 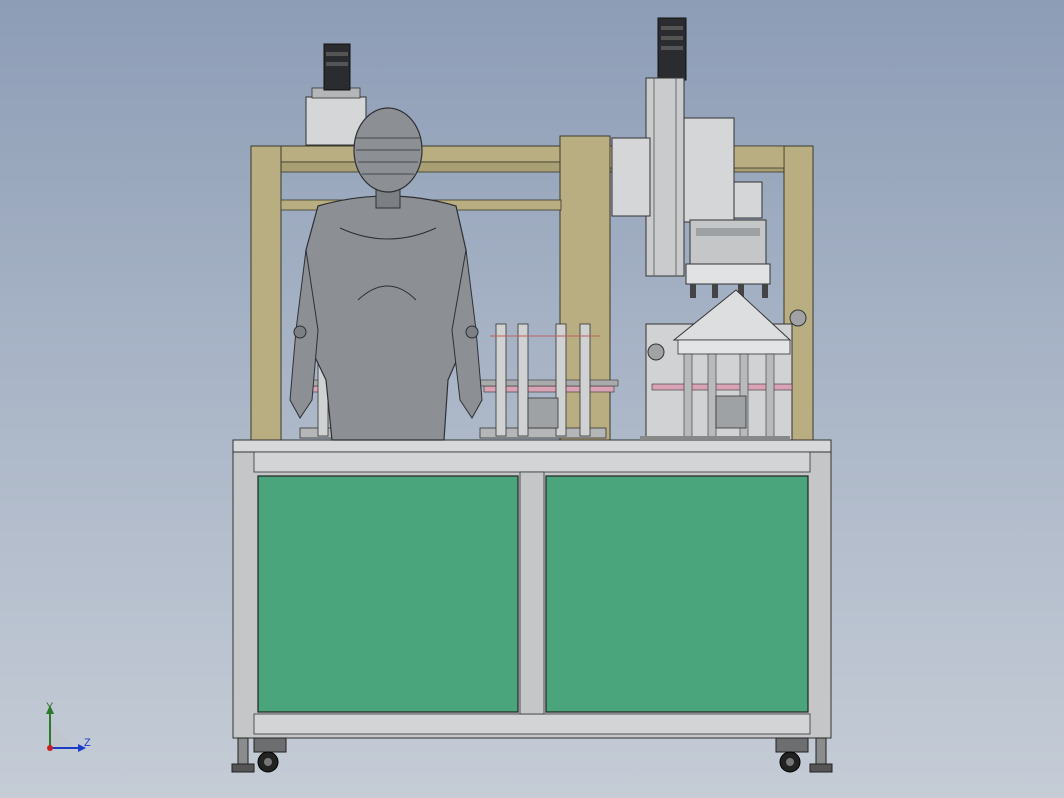 What do you see at coordinates (50, 748) in the screenshot?
I see `triad-origin` at bounding box center [50, 748].